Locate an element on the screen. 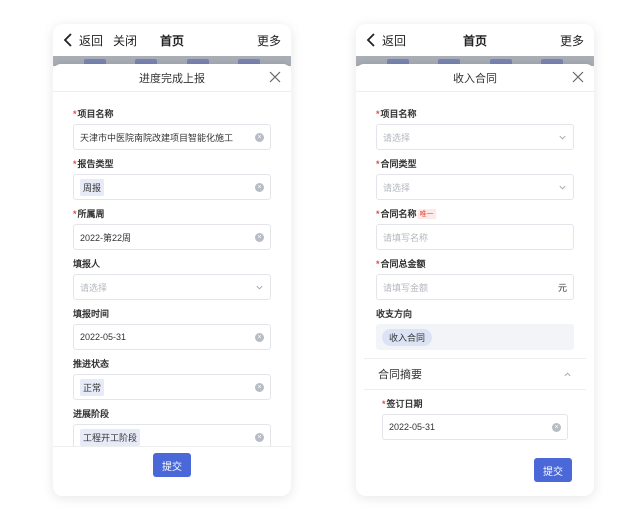 The height and width of the screenshot is (522, 640). field-input: 请填写名称 is located at coordinates (475, 237).